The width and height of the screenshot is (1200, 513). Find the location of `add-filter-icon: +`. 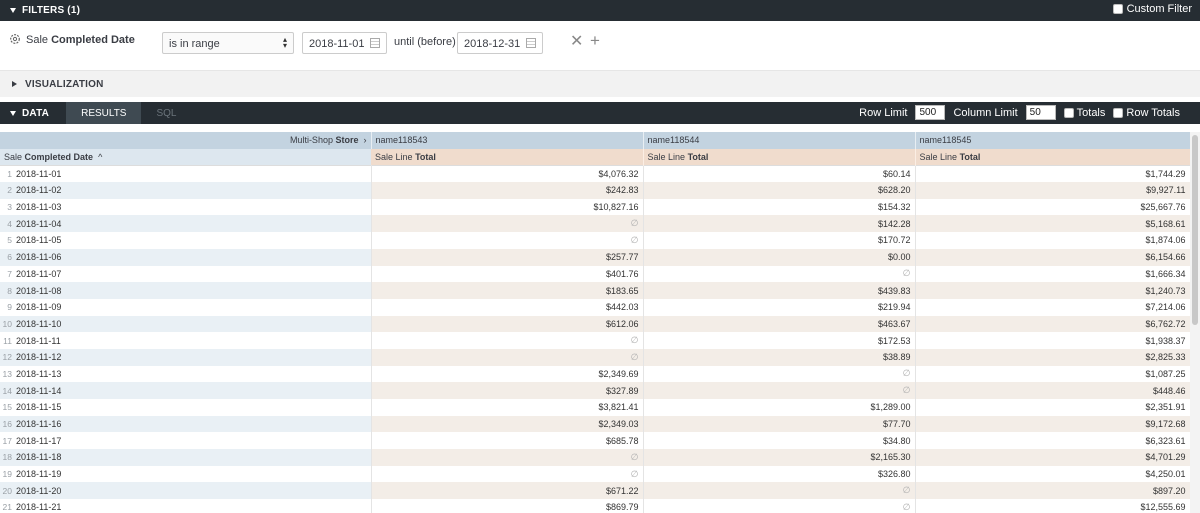

add-filter-icon: + is located at coordinates (595, 40).